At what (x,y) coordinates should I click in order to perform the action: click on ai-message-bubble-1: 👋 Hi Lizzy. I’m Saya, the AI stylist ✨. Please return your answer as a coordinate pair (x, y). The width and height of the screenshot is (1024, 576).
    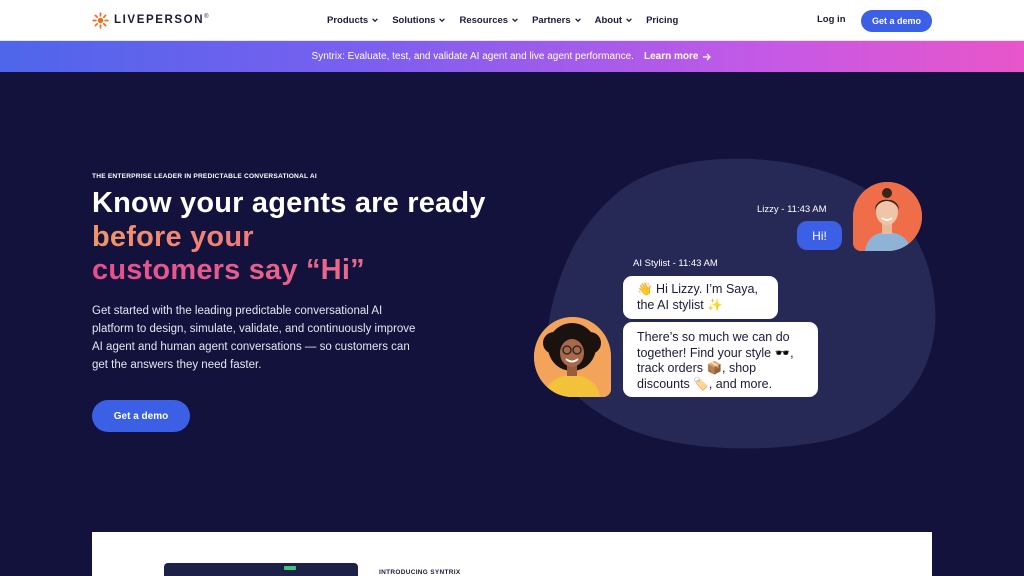
    Looking at the image, I should click on (700, 297).